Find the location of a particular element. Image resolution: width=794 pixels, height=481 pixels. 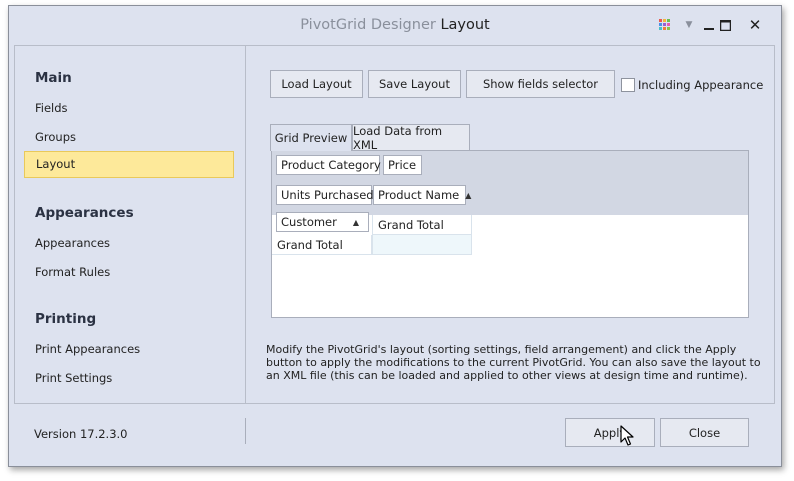

close-icon: ✕ is located at coordinates (755, 25).